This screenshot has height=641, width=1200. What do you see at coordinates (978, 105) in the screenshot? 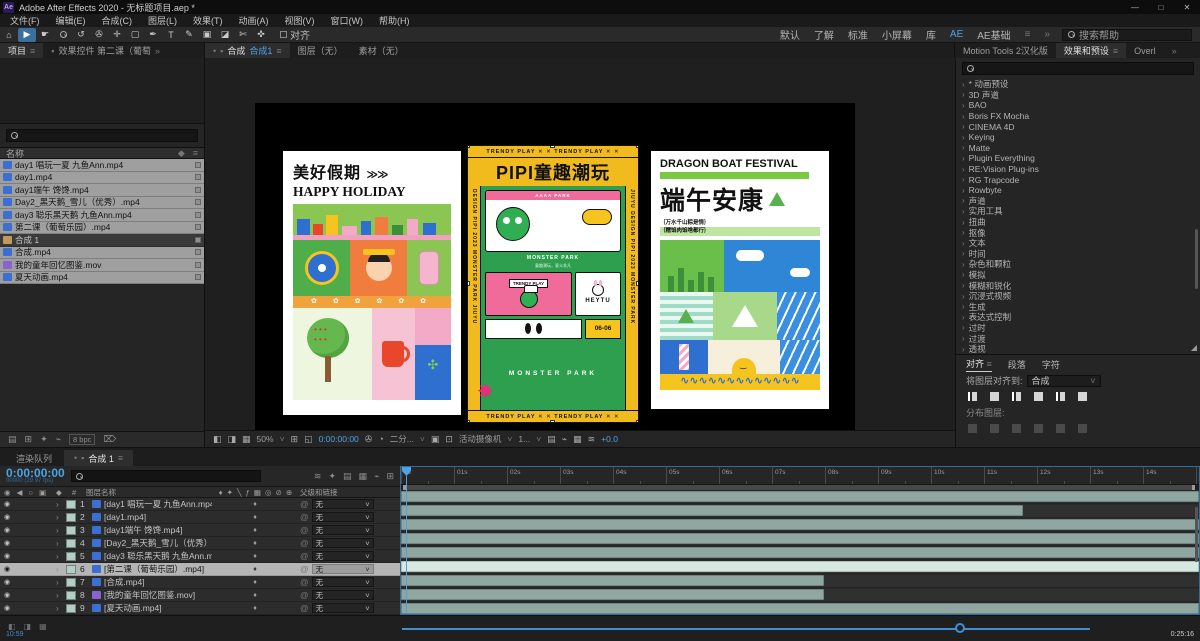
I see `effects-category-label: BAO` at bounding box center [978, 105].